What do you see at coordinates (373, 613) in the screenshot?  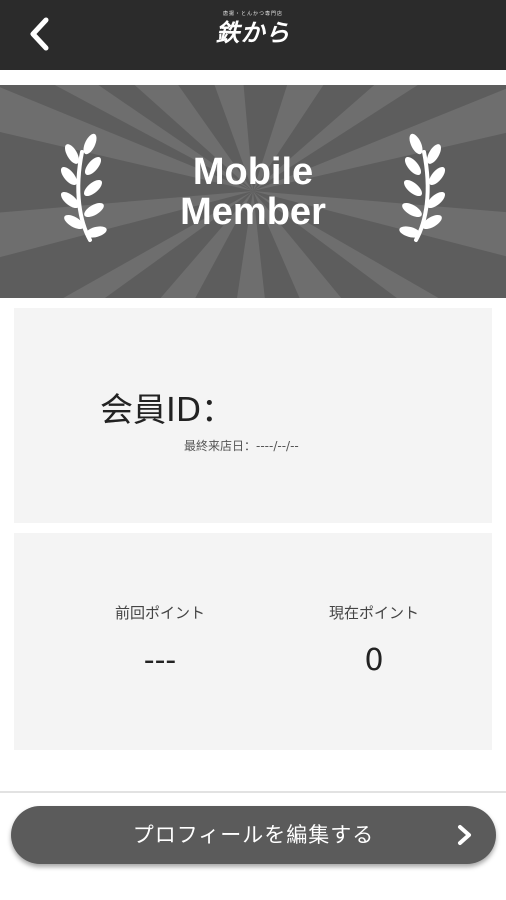 I see `current-points-label: 現在ポイント` at bounding box center [373, 613].